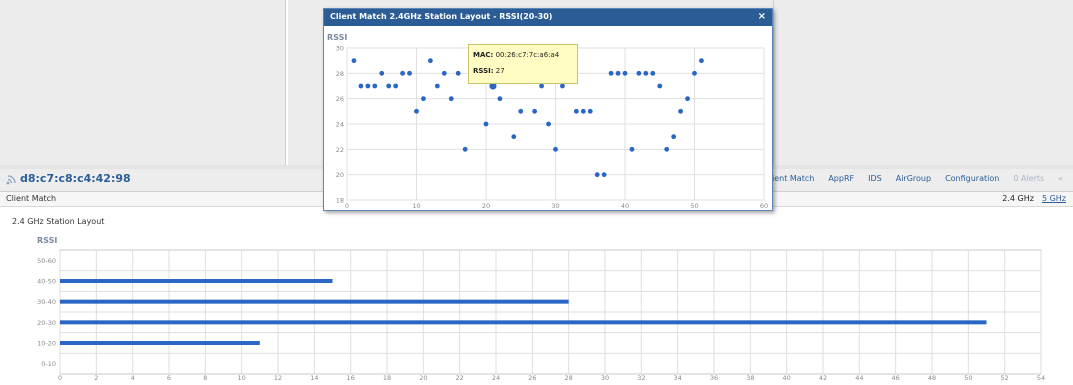 This screenshot has height=385, width=1073. What do you see at coordinates (340, 125) in the screenshot?
I see `popup-y-tick-label: 24` at bounding box center [340, 125].